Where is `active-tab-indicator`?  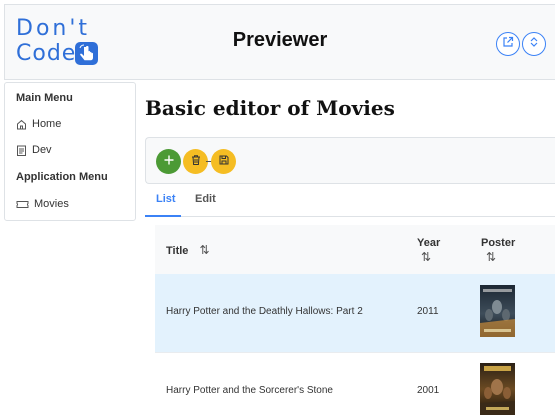
active-tab-indicator is located at coordinates (163, 216).